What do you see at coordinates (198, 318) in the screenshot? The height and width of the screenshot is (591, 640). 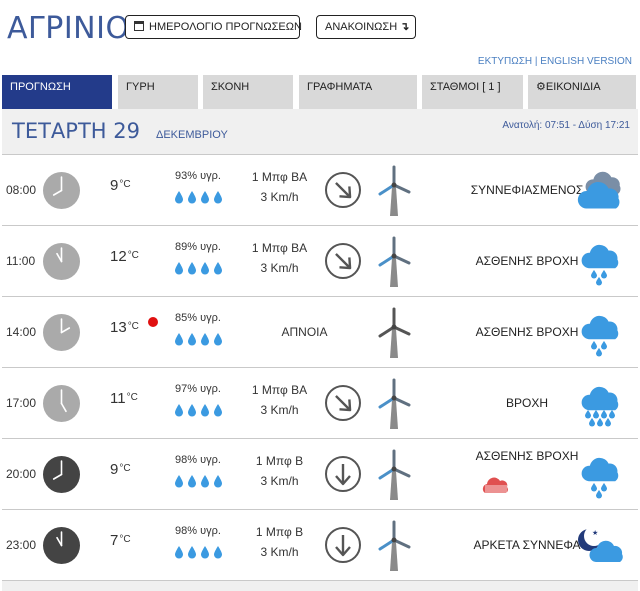 I see `humidity: 85% υγρ.` at bounding box center [198, 318].